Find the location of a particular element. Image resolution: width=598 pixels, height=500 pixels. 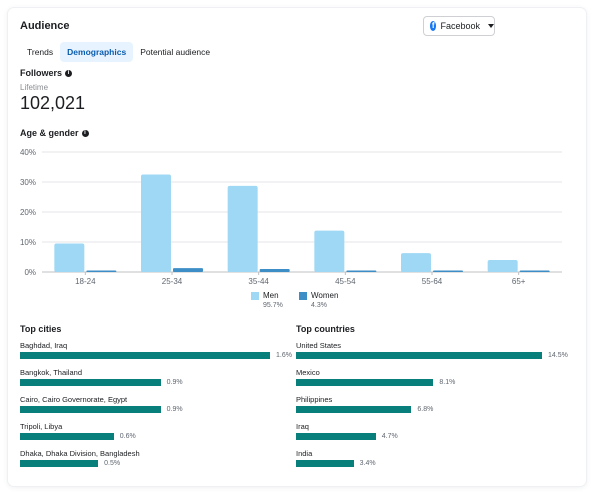

list-item-value: 1.6% is located at coordinates (284, 355).